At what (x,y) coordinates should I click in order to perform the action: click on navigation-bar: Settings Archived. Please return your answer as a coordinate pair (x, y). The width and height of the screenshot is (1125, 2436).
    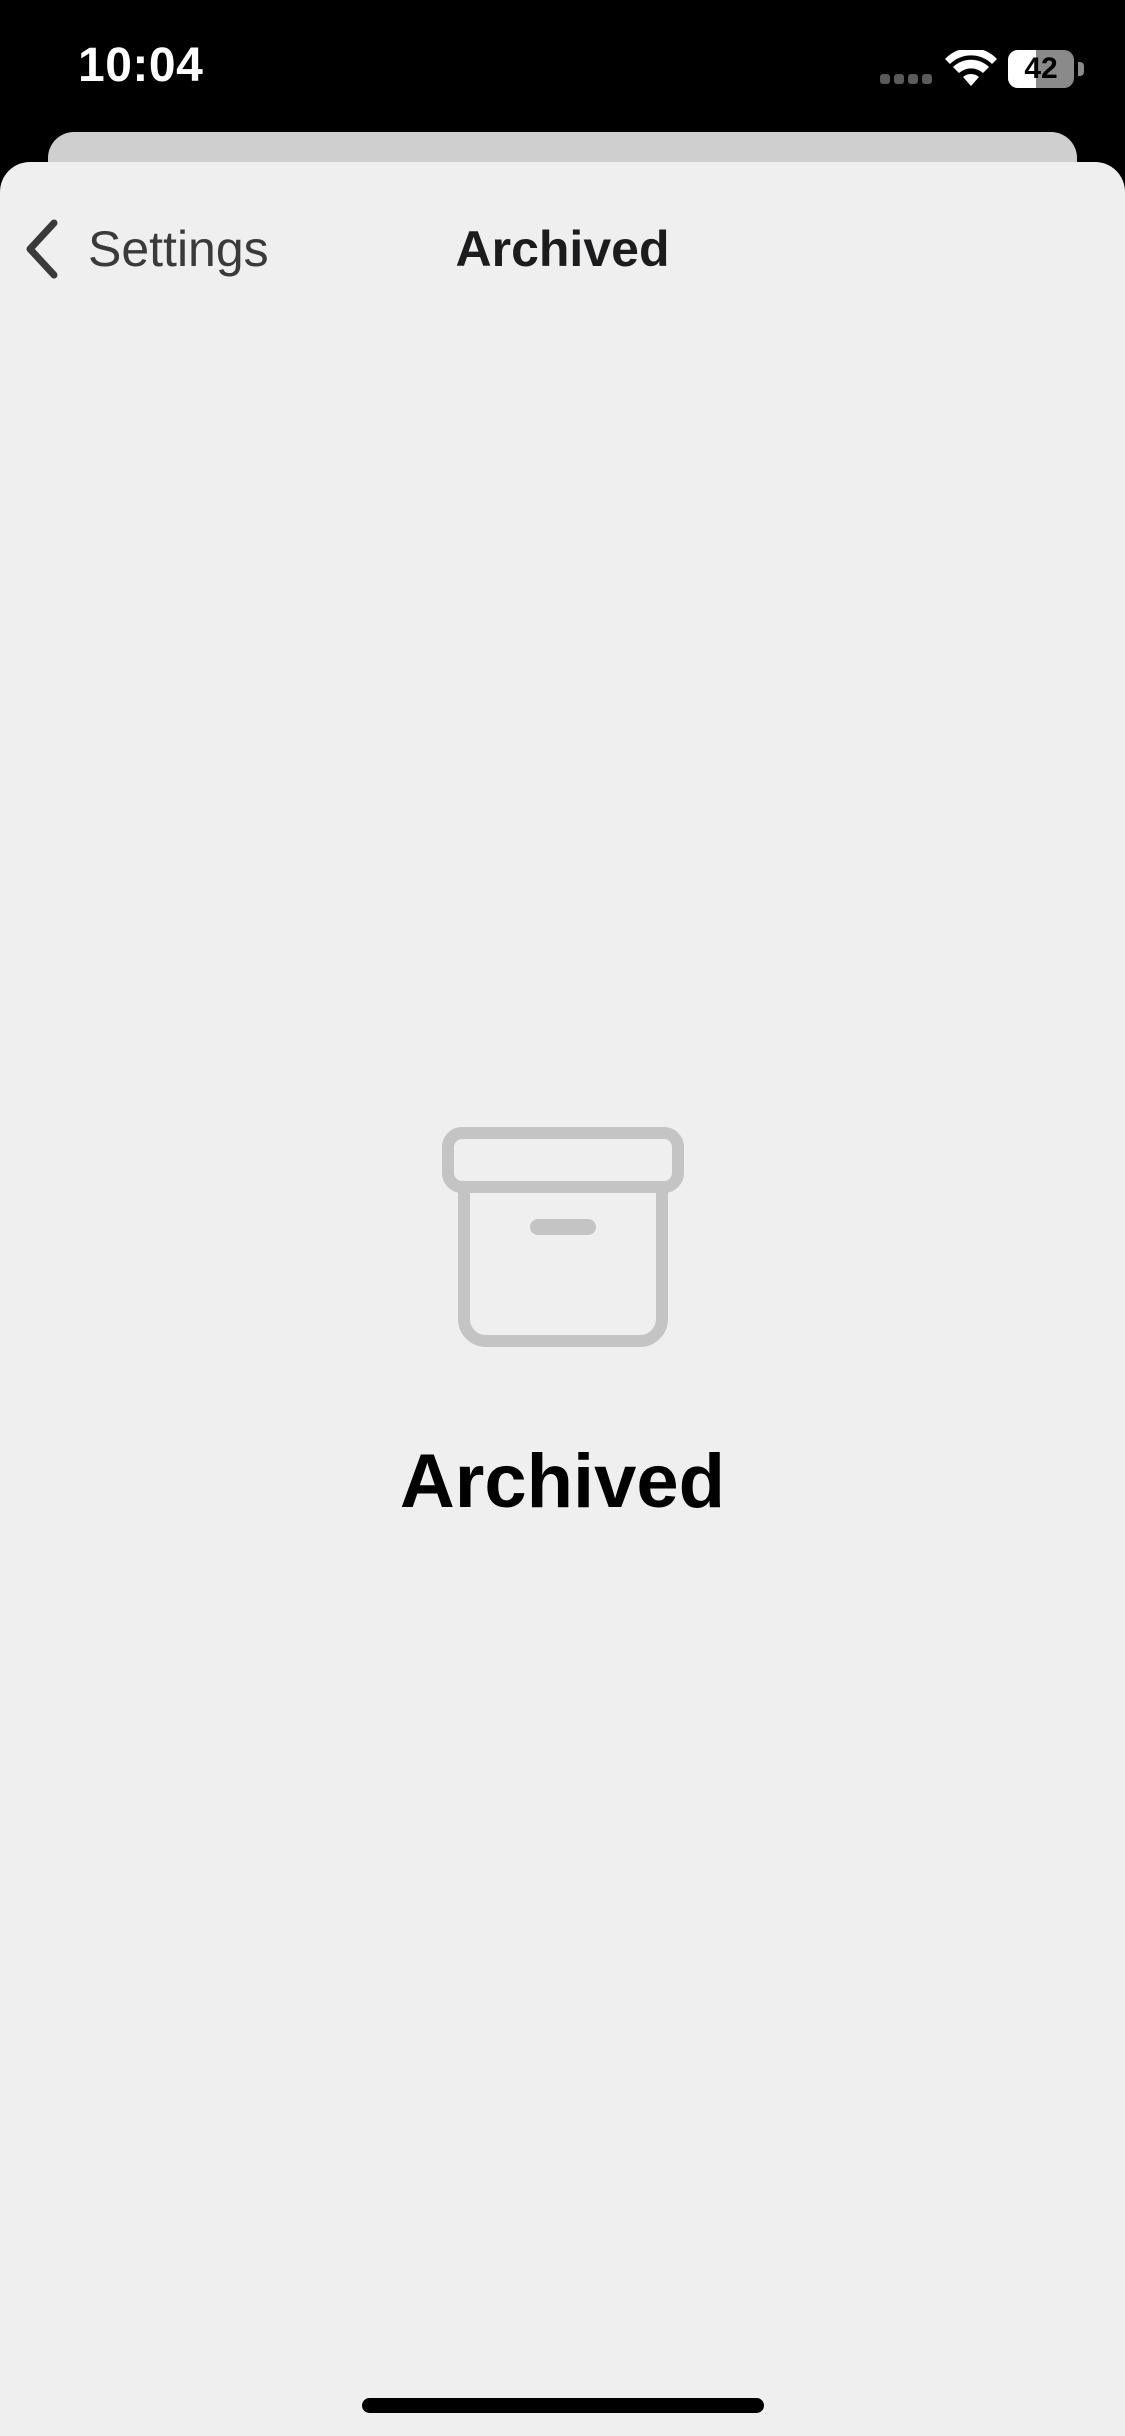
    Looking at the image, I should click on (562, 247).